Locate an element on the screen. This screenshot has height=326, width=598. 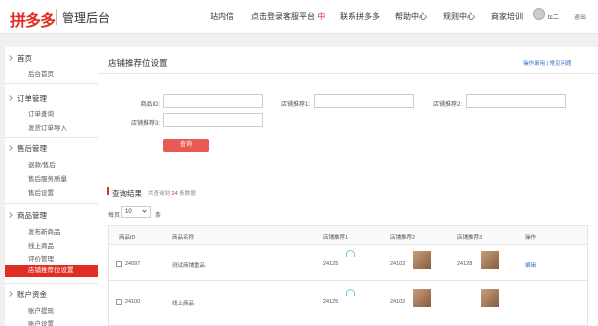
rec3-input is located at coordinates (213, 120).